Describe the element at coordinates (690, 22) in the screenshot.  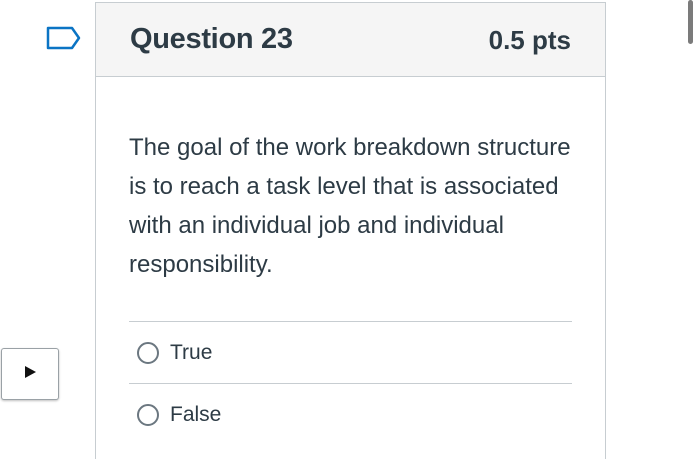
I see `scrollbar` at that location.